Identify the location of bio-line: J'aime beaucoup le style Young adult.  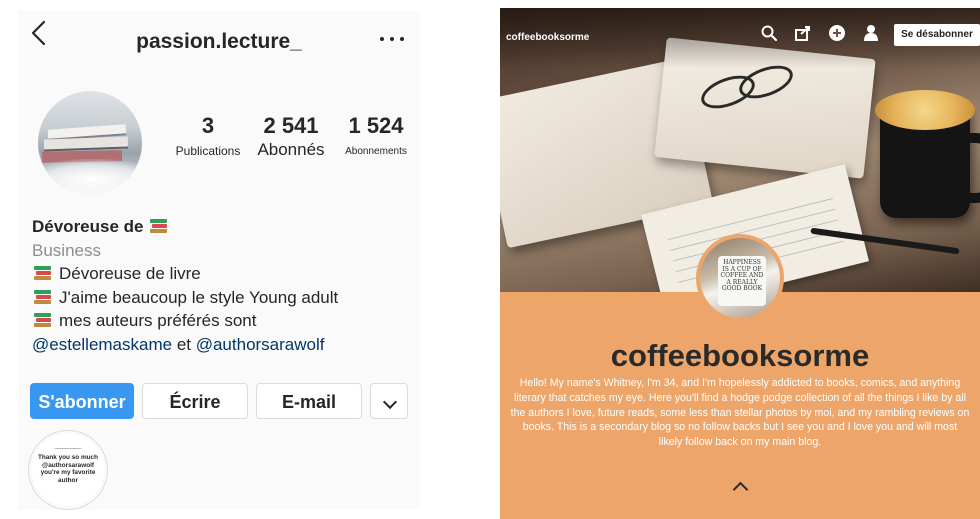
(224, 298).